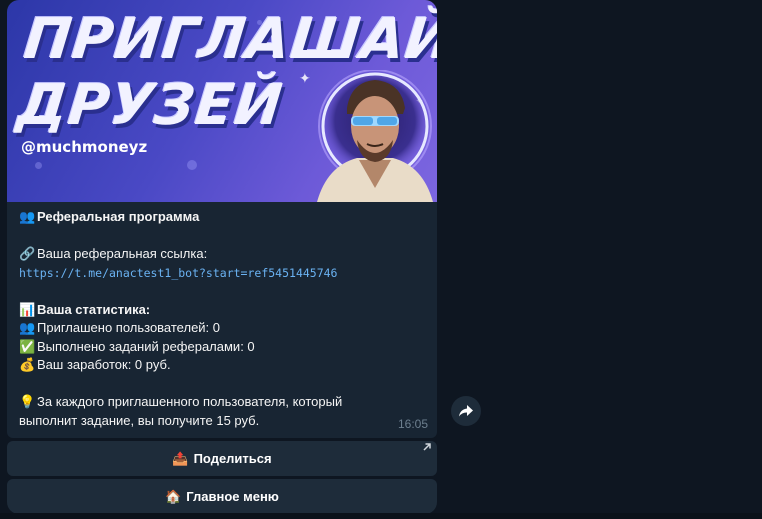 This screenshot has width=762, height=519. I want to click on portrait-illustration, so click(375, 136).